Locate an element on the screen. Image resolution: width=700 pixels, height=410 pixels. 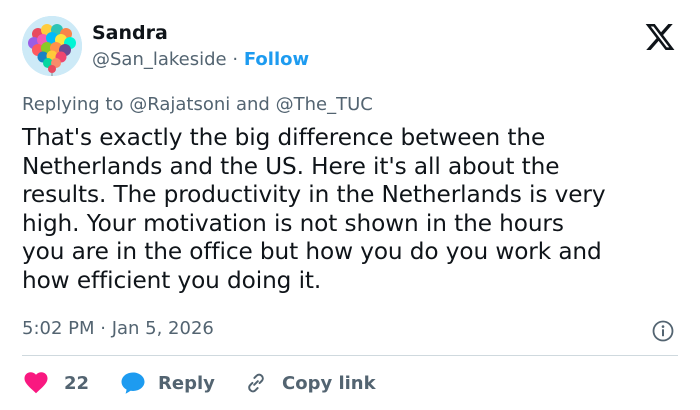
follow-button: Follow is located at coordinates (276, 59).